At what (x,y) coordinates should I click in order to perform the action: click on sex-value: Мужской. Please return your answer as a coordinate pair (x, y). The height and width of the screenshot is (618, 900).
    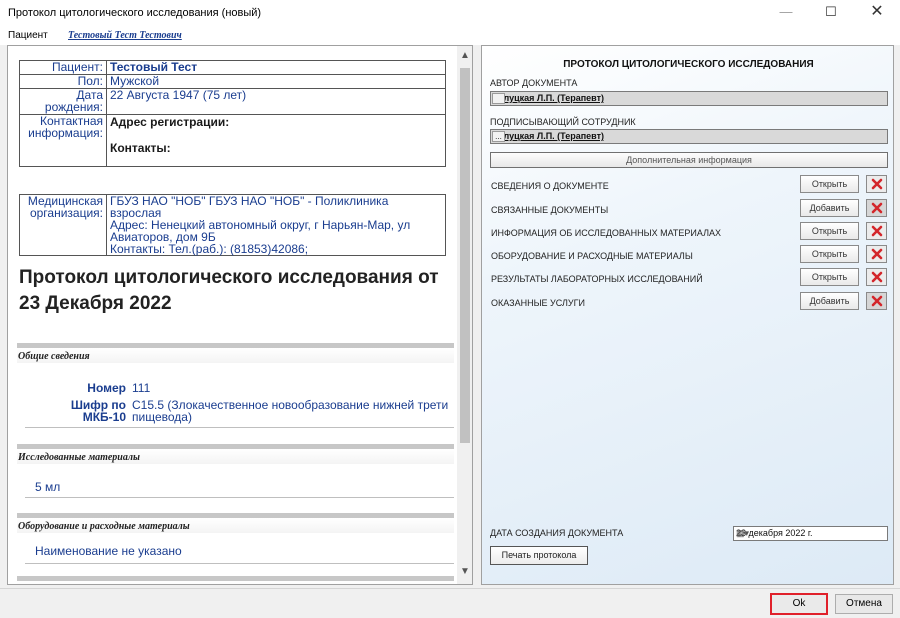
    Looking at the image, I should click on (276, 81).